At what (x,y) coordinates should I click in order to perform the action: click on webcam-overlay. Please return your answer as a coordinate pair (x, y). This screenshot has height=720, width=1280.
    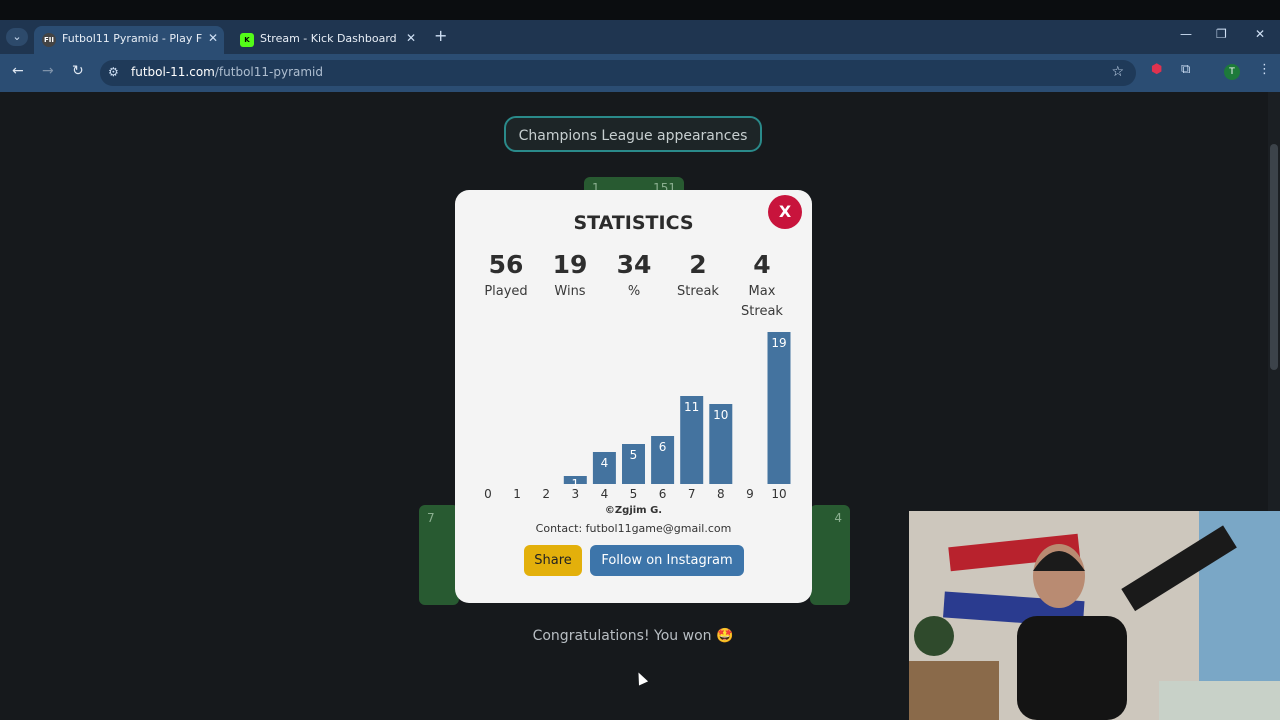
    Looking at the image, I should click on (1094, 615).